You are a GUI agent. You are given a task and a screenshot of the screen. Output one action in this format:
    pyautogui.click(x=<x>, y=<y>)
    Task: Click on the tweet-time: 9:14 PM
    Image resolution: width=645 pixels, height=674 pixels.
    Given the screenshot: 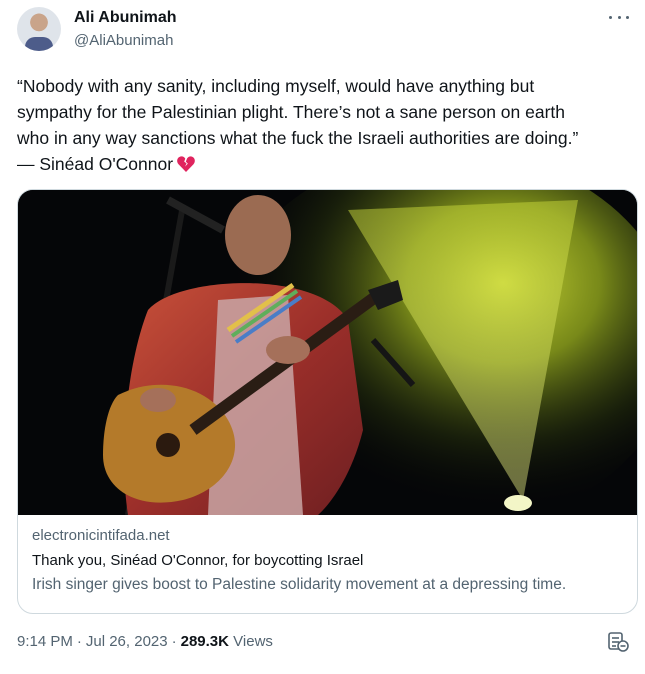 What is the action you would take?
    pyautogui.click(x=45, y=641)
    